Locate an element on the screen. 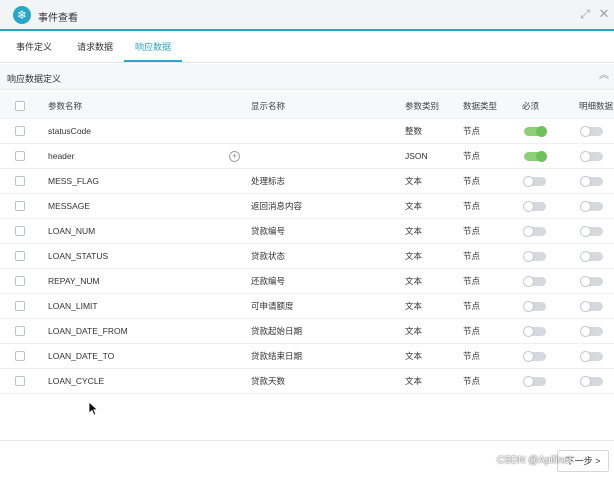 Image resolution: width=614 pixels, height=479 pixels. param-category: JSON is located at coordinates (416, 156).